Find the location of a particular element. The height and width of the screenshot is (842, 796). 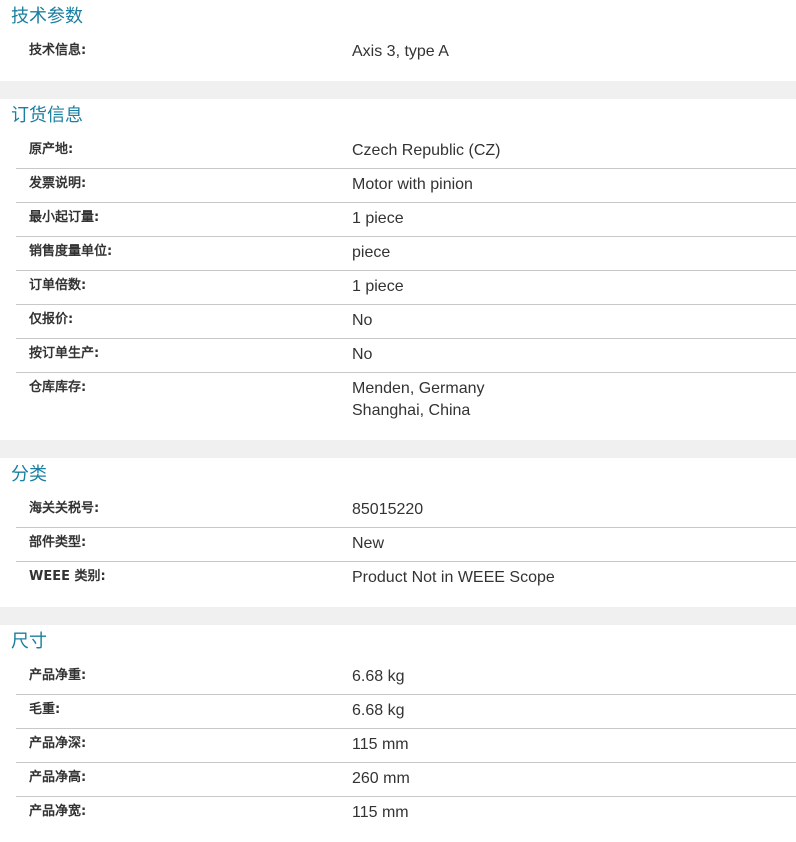

section-title: 分类 is located at coordinates (29, 474).